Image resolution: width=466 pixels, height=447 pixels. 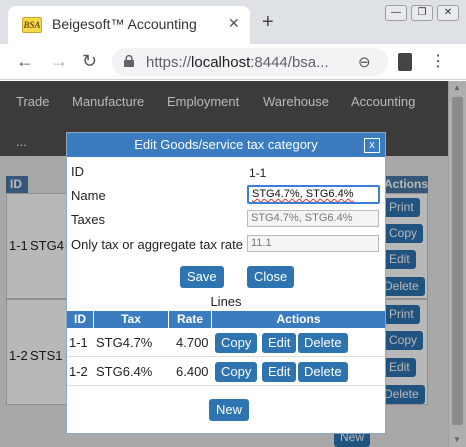 I want to click on browser-tab: BSA Beigesoft™ Accounting ✕, so click(x=129, y=25).